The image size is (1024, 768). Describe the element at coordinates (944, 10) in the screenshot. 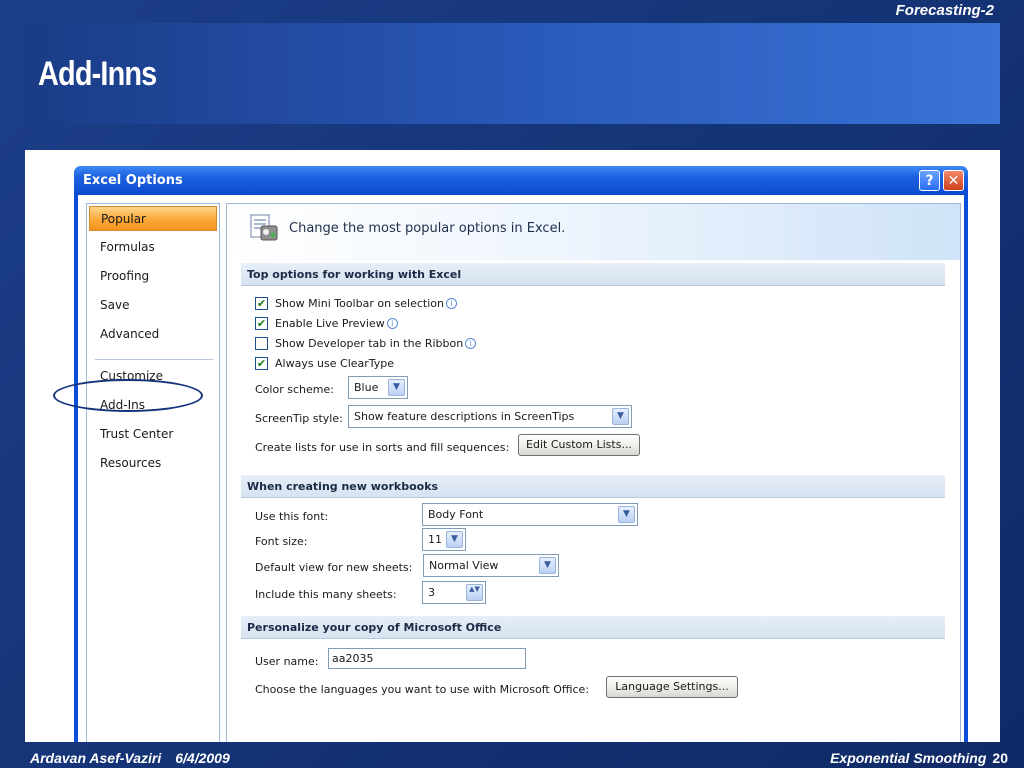

I see `slide-top-label: Forecasting-2` at that location.